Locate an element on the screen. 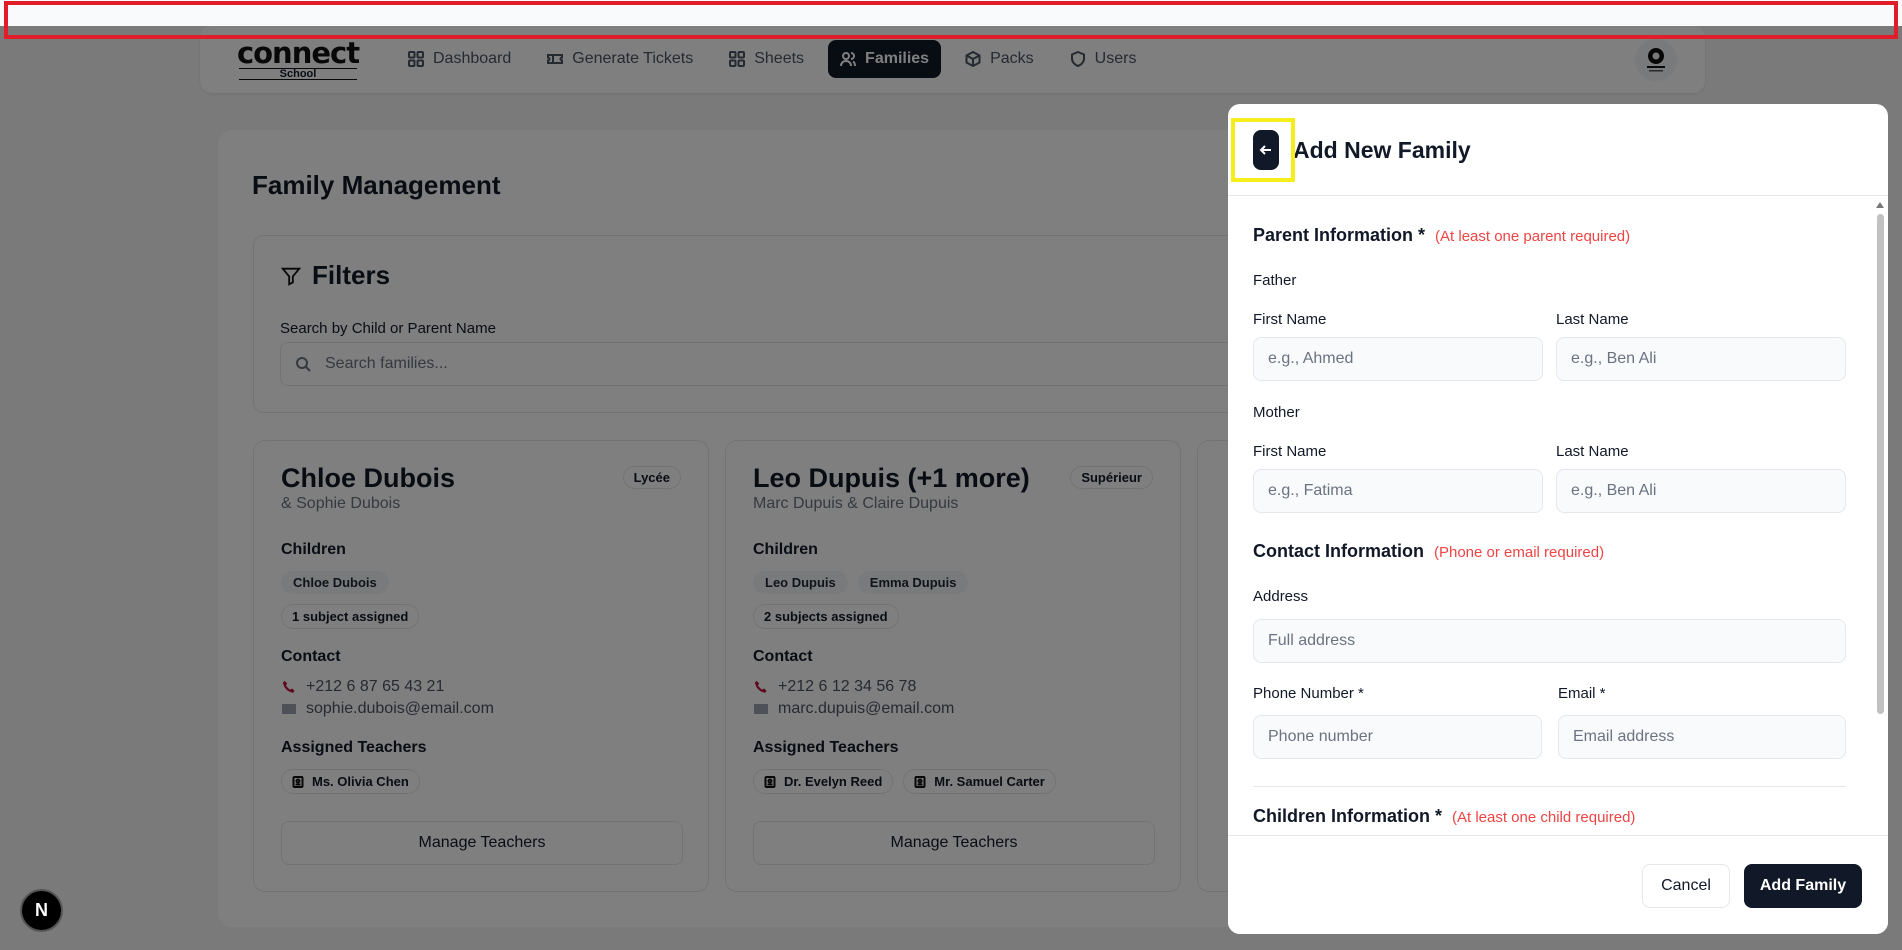 Image resolution: width=1902 pixels, height=950 pixels. mother-last-name-input is located at coordinates (1701, 491).